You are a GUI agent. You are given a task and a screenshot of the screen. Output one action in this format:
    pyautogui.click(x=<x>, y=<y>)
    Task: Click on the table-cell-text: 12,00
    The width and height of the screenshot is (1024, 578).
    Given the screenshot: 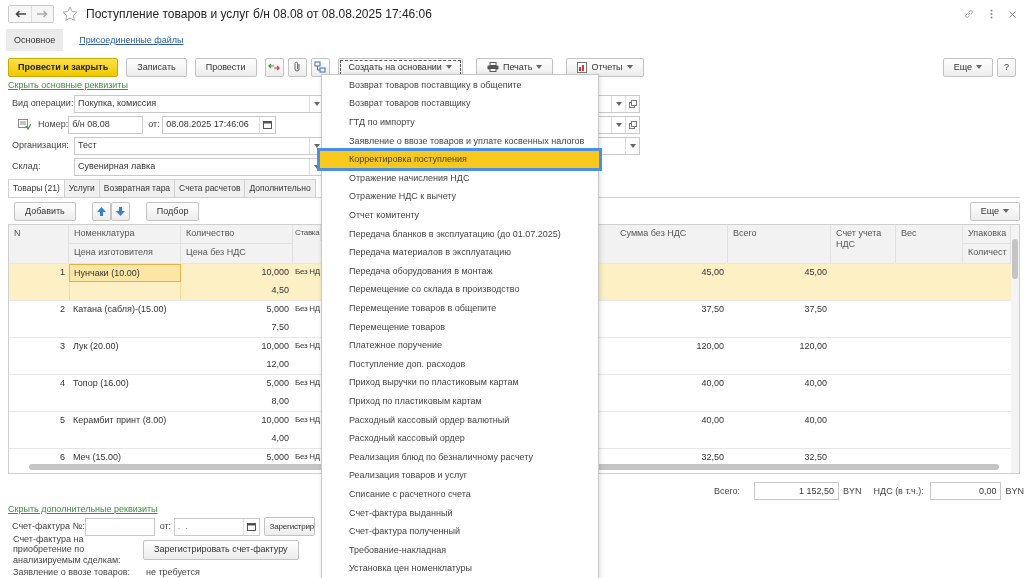 What is the action you would take?
    pyautogui.click(x=277, y=364)
    